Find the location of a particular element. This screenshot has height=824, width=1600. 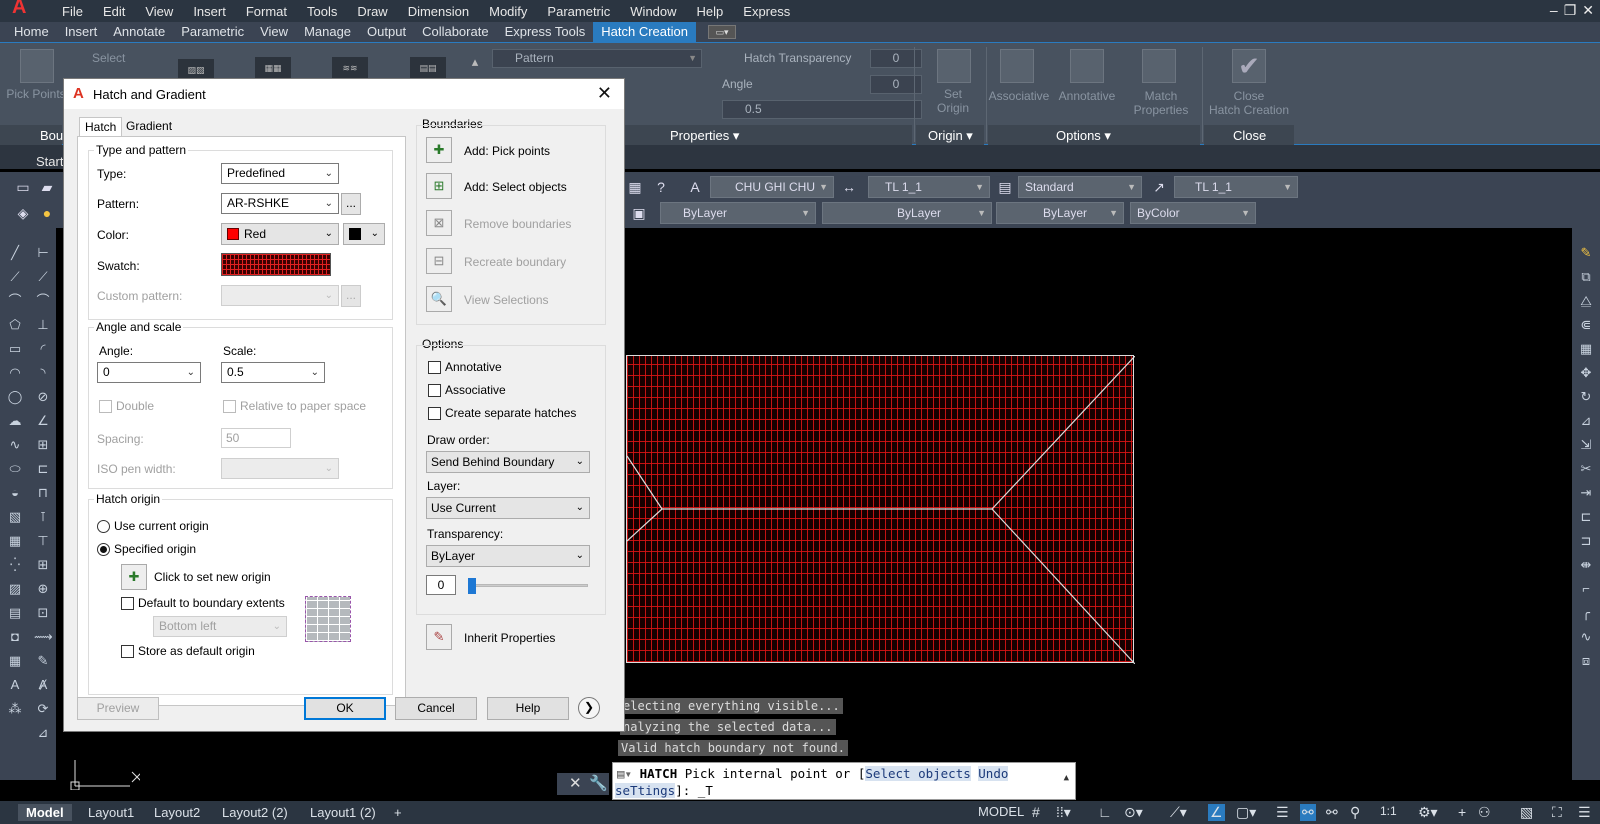

dim-style-icon: ↔ is located at coordinates (849, 187).